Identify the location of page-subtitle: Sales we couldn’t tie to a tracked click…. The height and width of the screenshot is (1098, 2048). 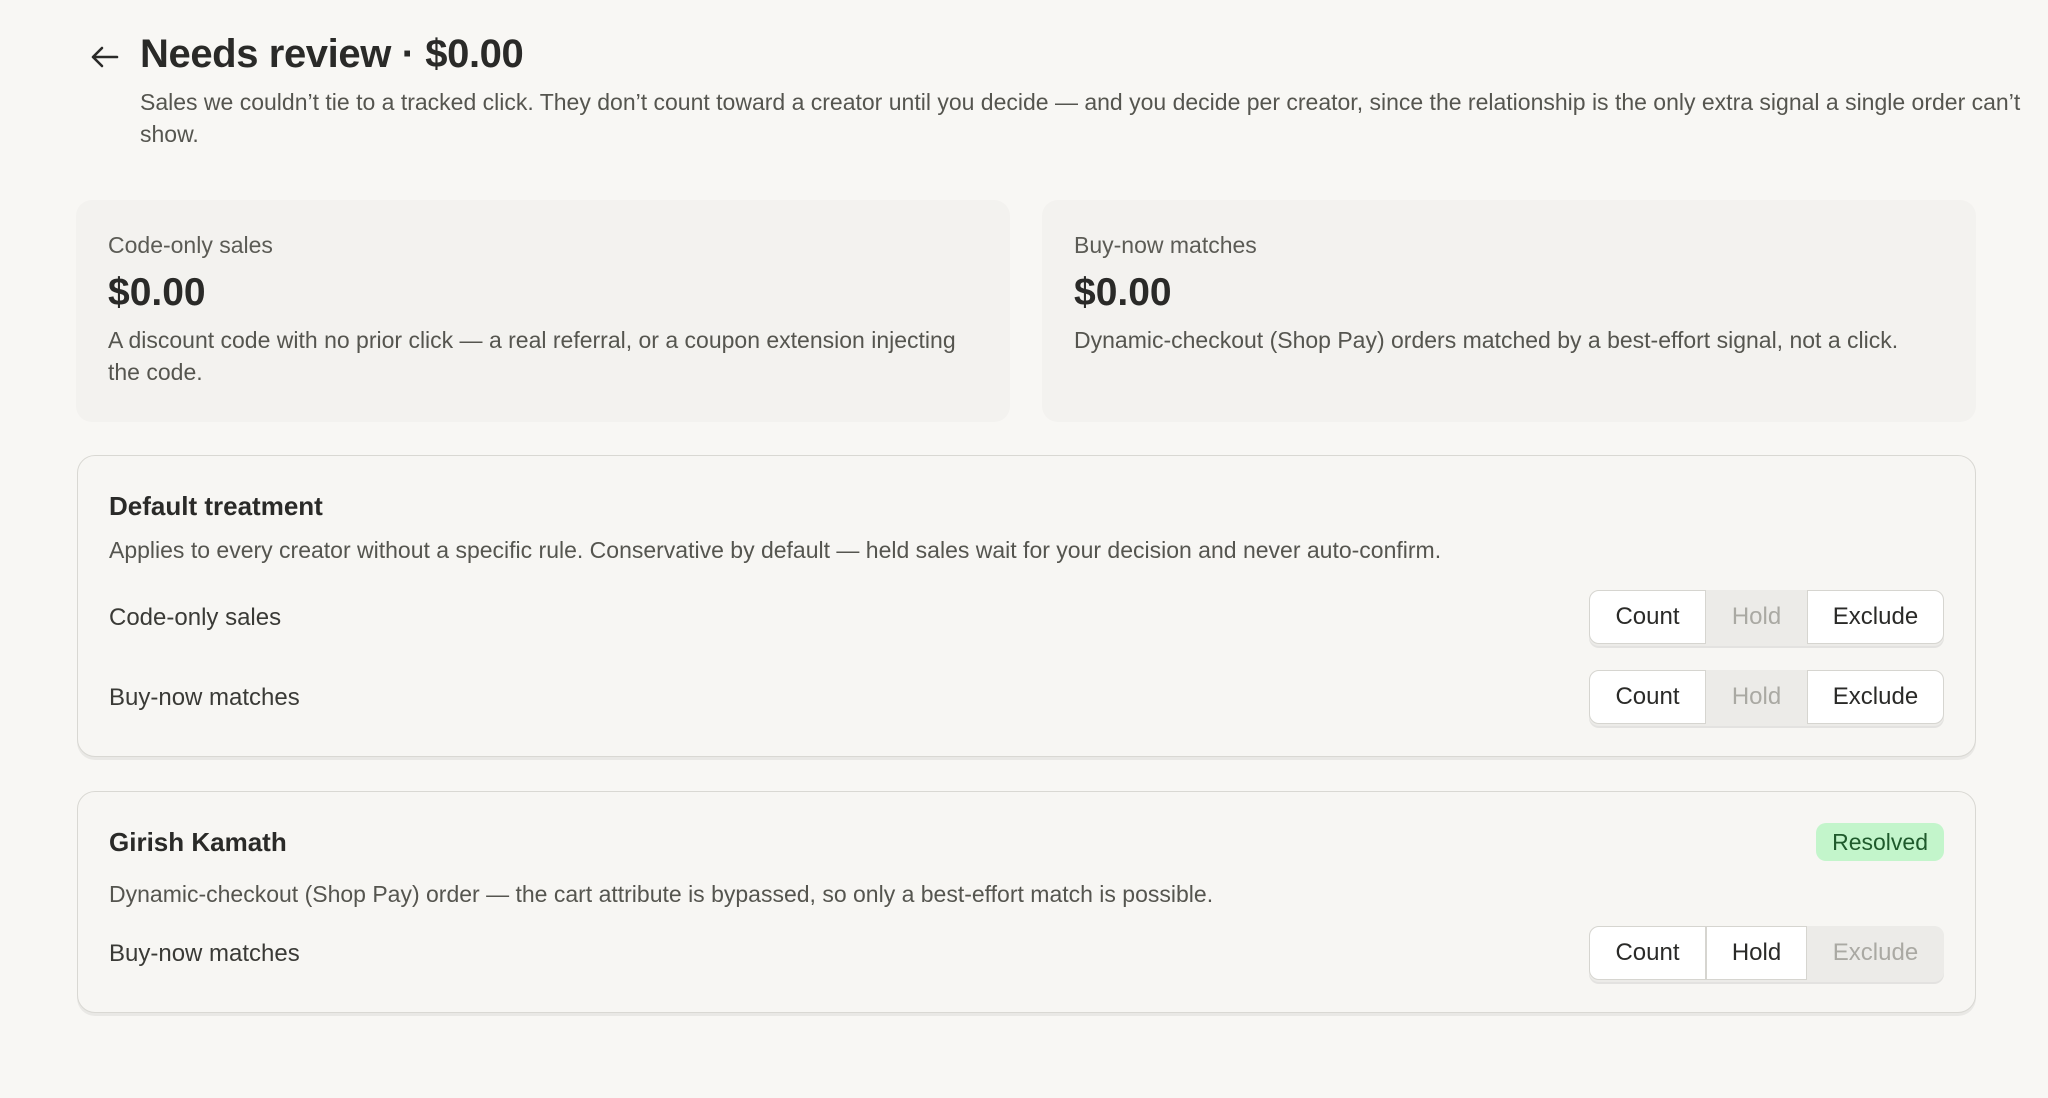
(1080, 118).